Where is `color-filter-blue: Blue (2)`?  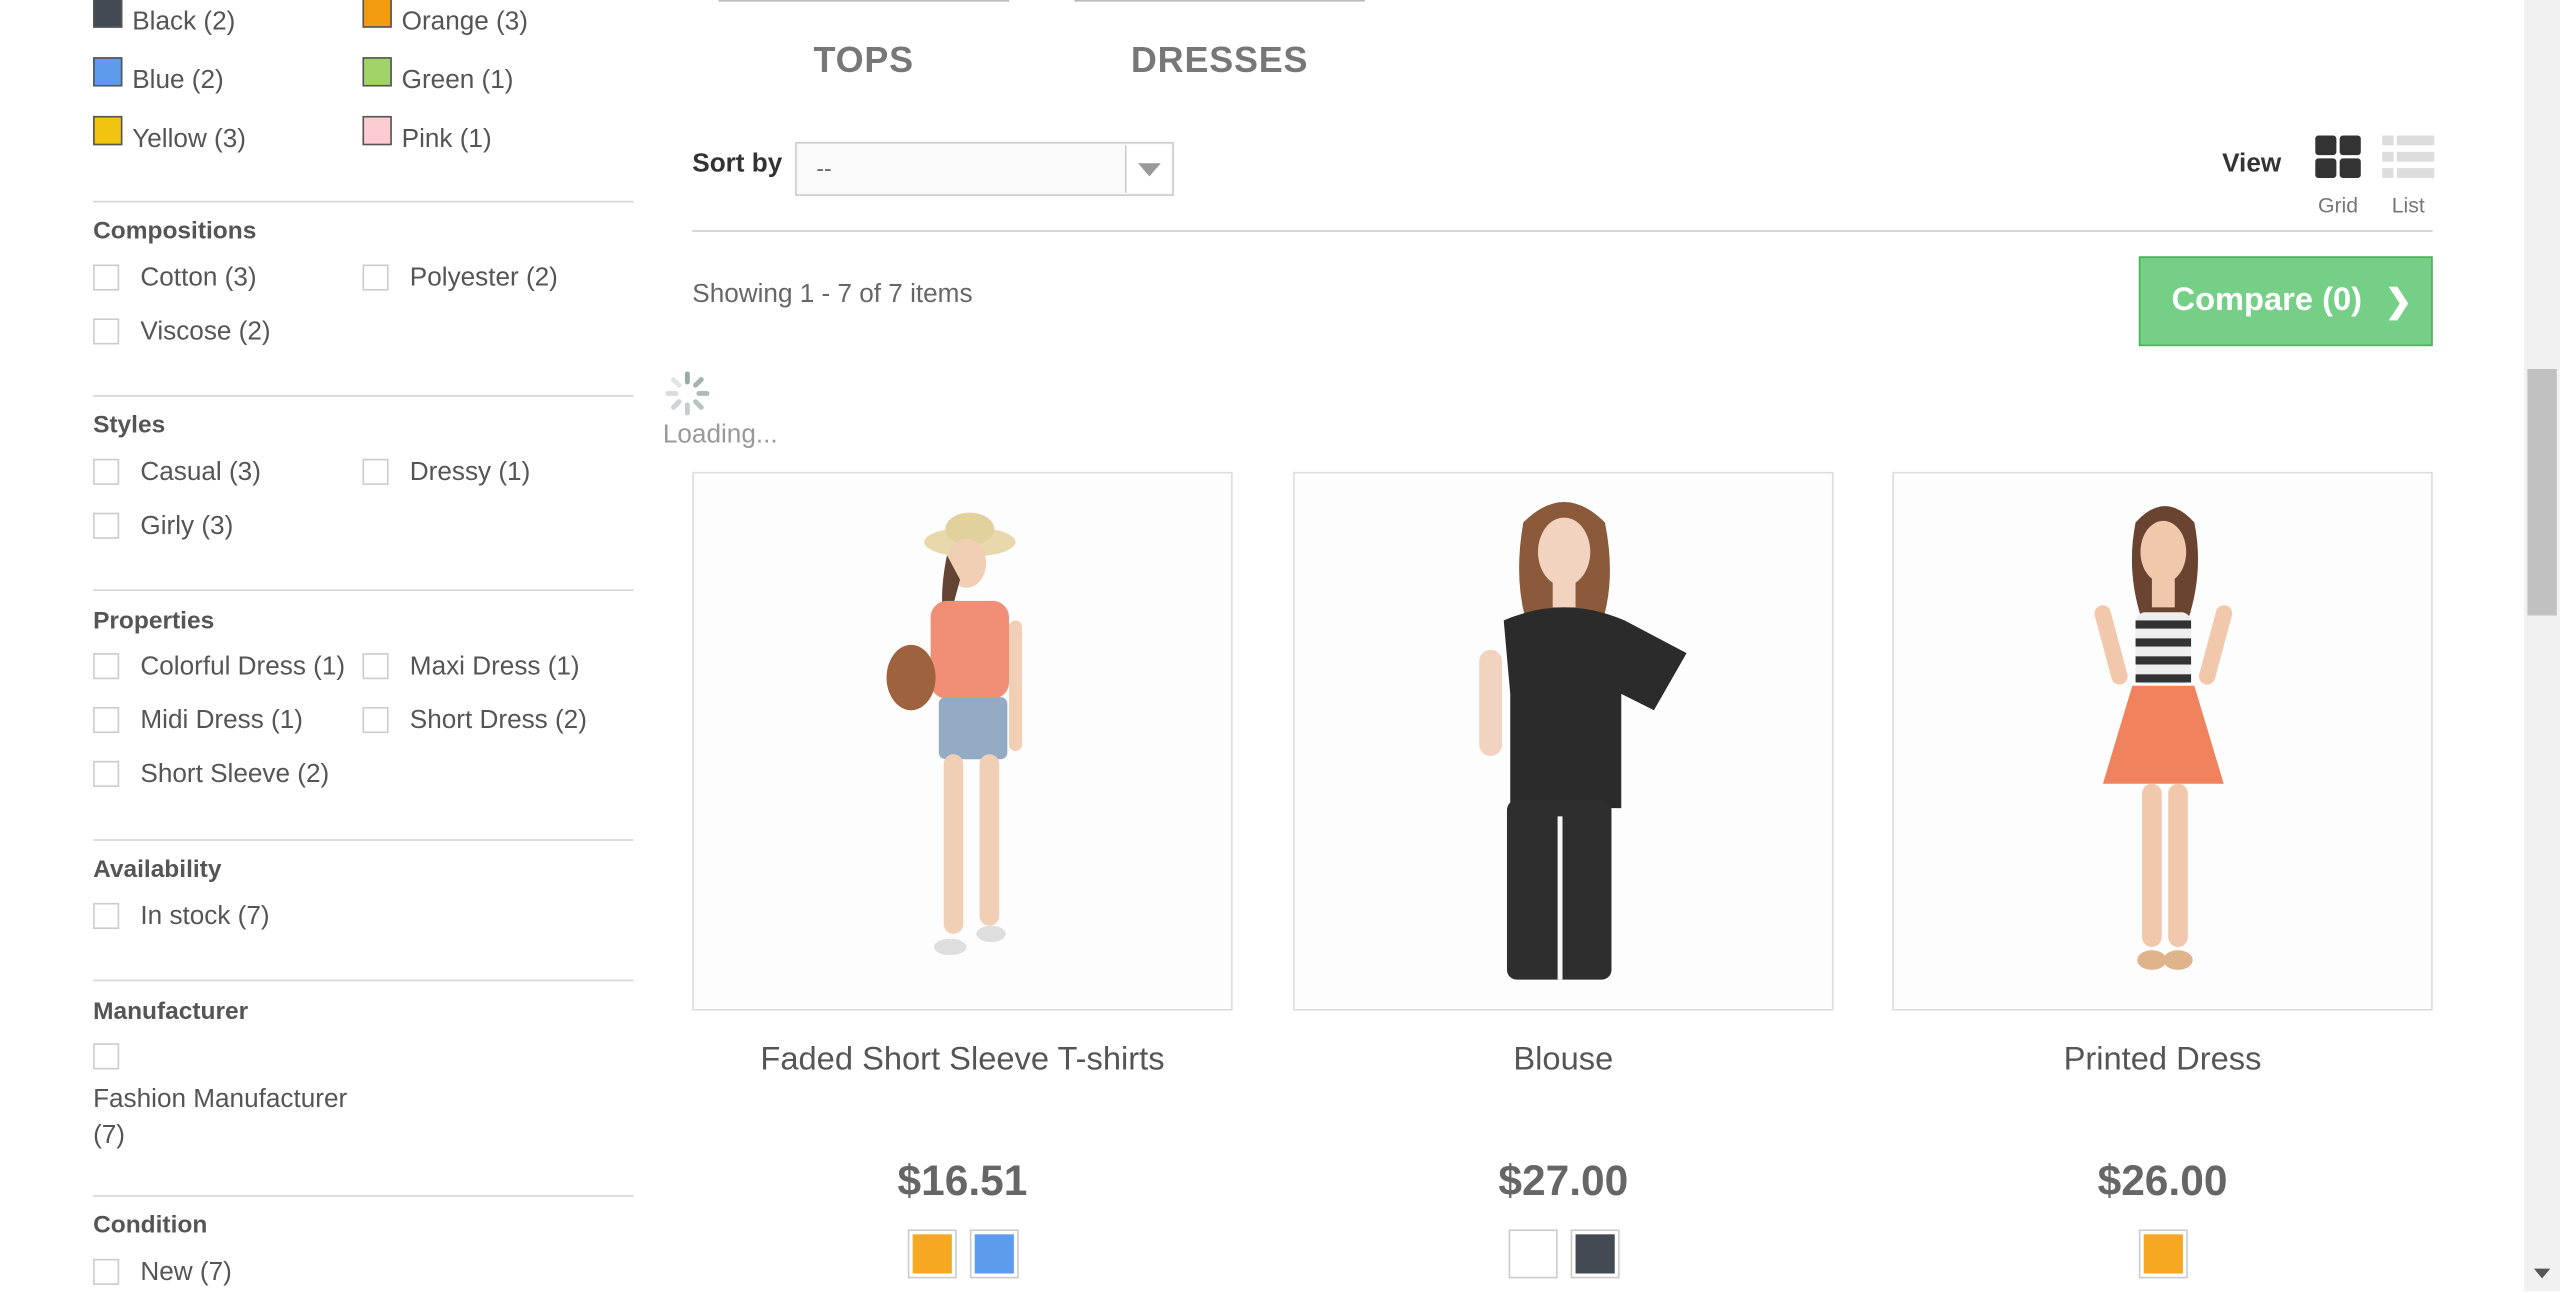 color-filter-blue: Blue (2) is located at coordinates (158, 77).